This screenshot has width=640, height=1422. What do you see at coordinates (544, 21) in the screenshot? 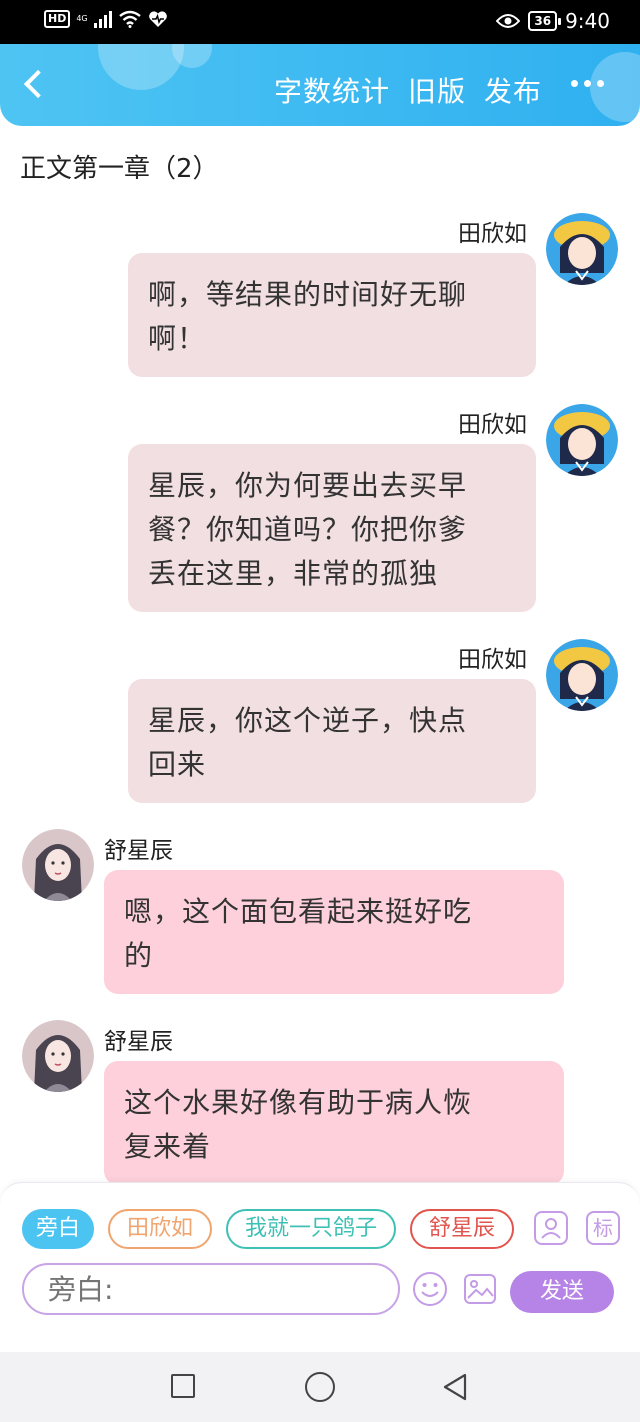
I see `battery-indicator: 36` at bounding box center [544, 21].